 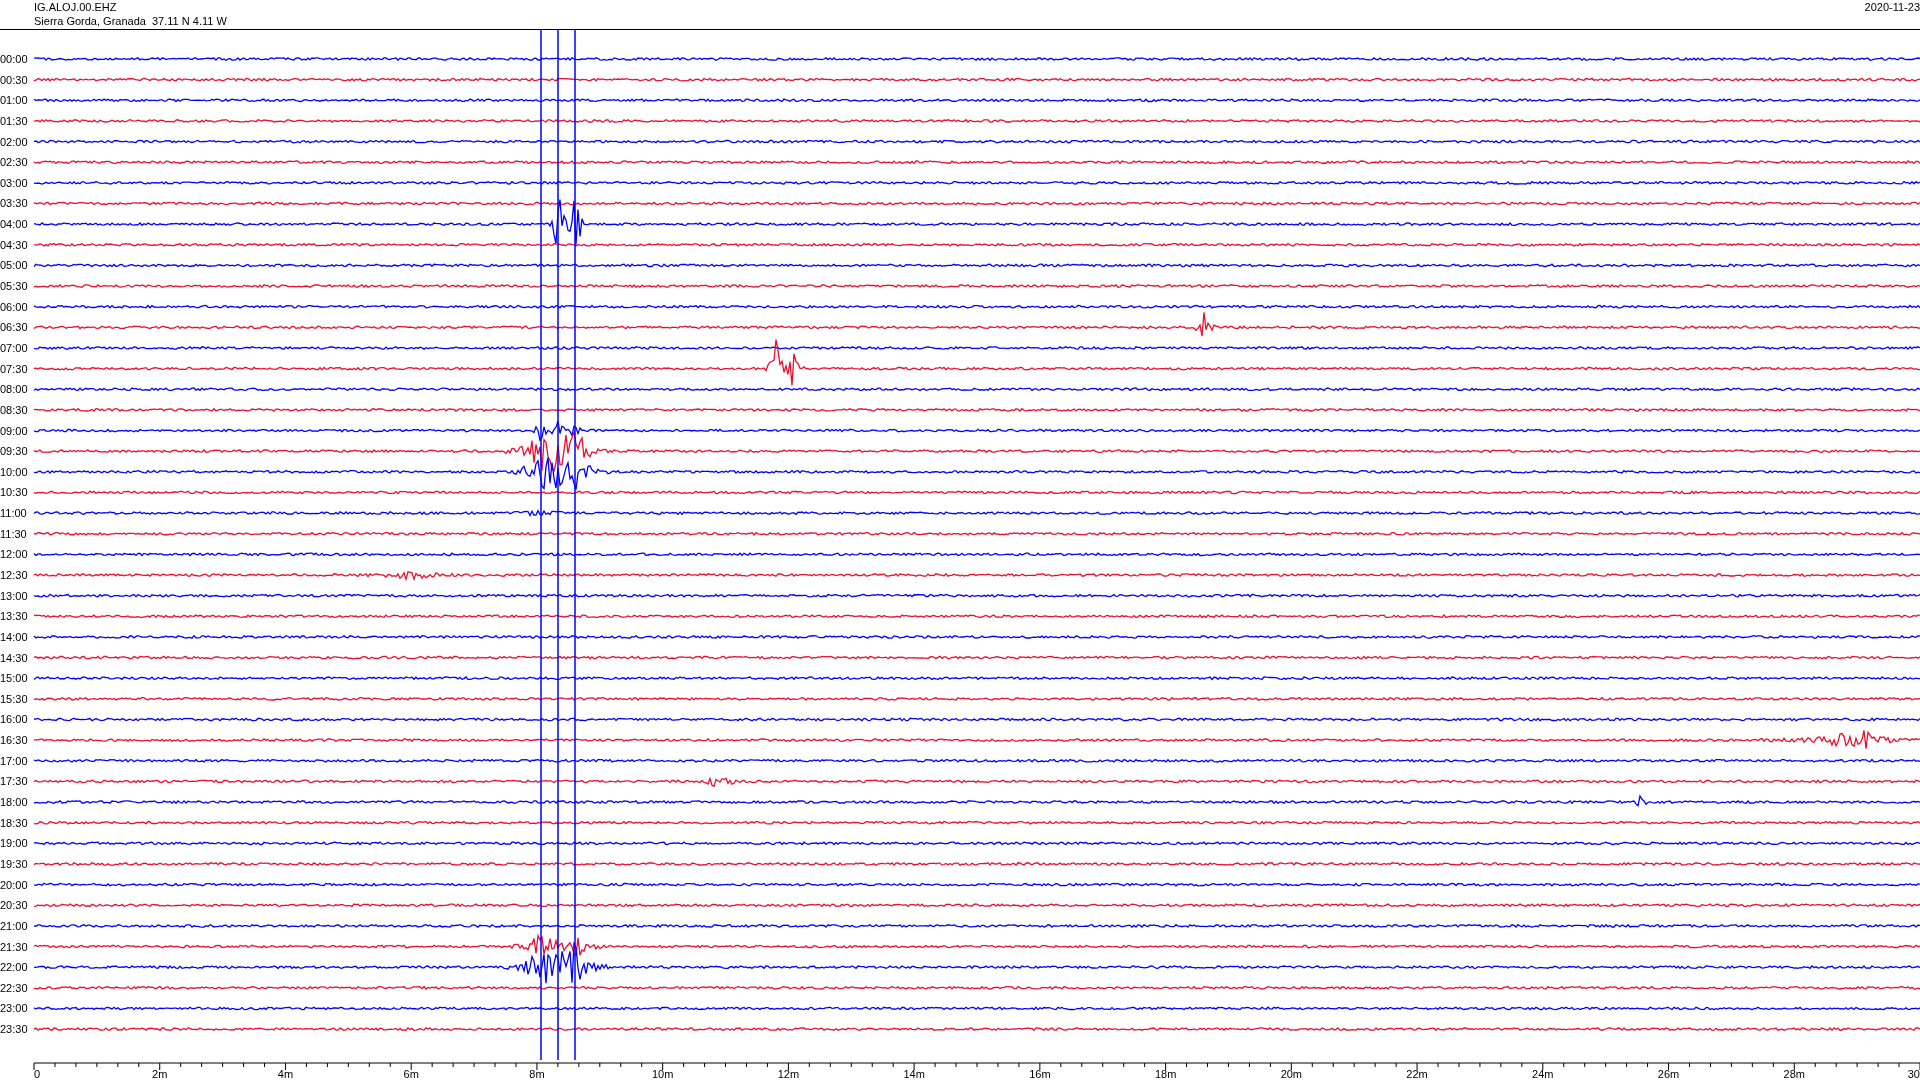 What do you see at coordinates (14, 79) in the screenshot?
I see `time-label: 00:30` at bounding box center [14, 79].